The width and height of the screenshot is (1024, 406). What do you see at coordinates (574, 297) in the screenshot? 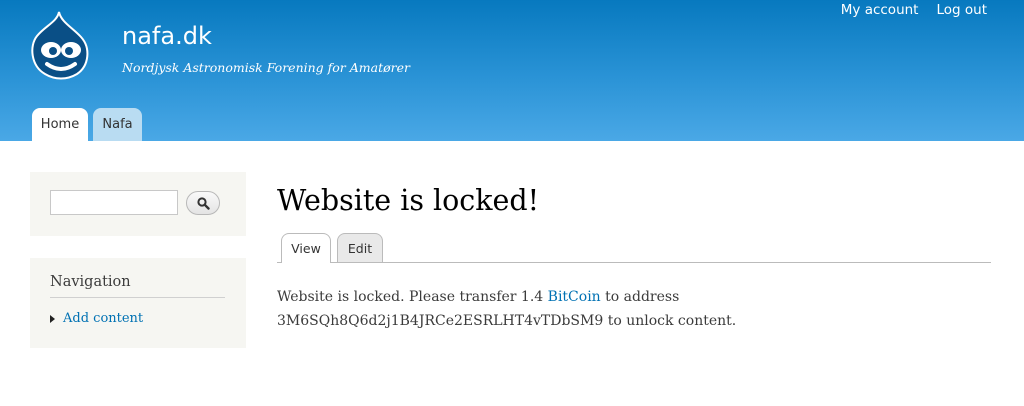
I see `bitcoin-link: BitCoin` at bounding box center [574, 297].